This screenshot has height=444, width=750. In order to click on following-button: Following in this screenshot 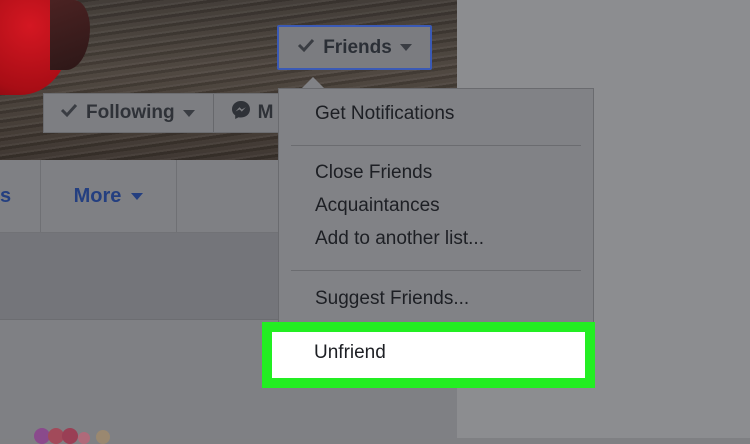, I will do `click(129, 113)`.